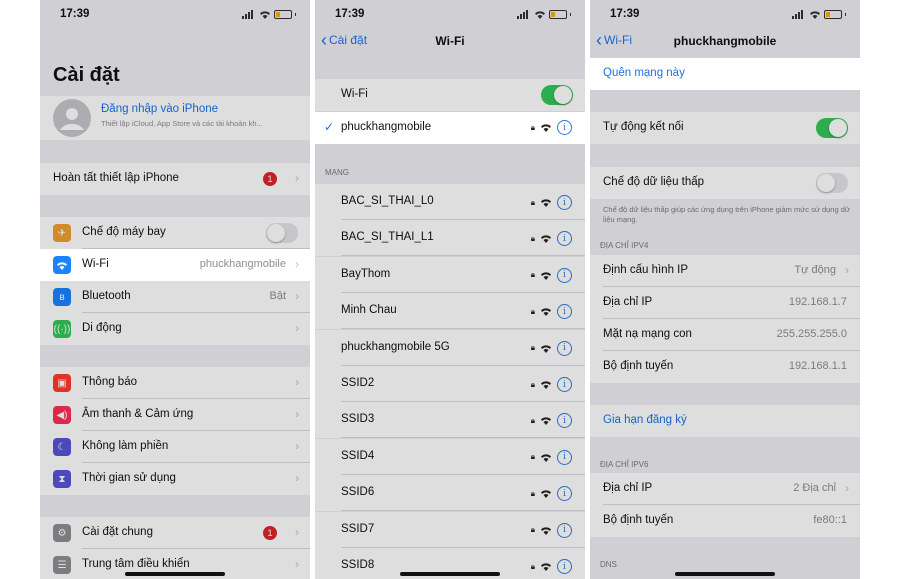  What do you see at coordinates (175, 233) in the screenshot?
I see `airplane-mode-row: ✈ Chế độ máy bay` at bounding box center [175, 233].